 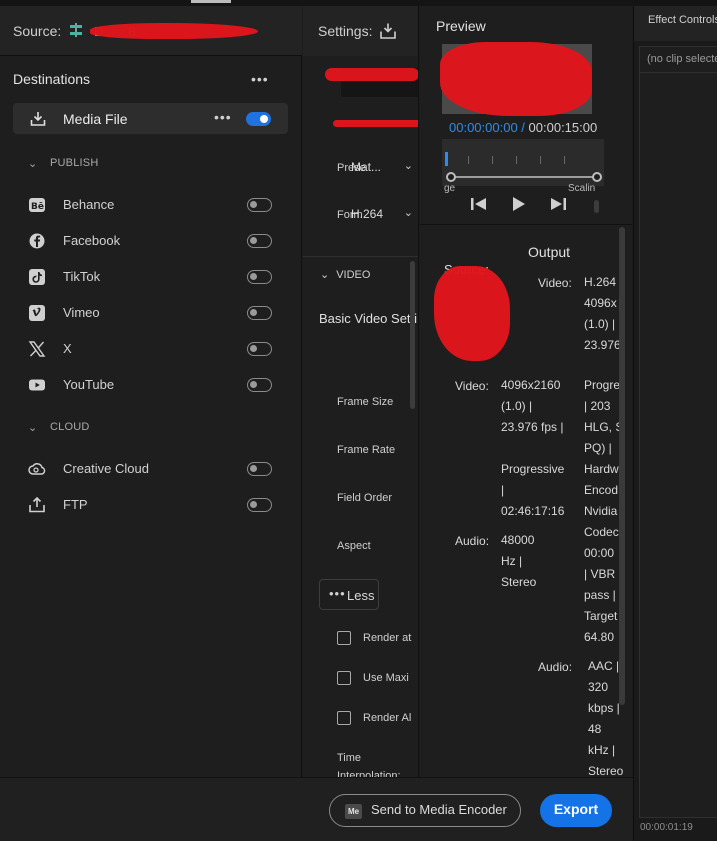 What do you see at coordinates (378, 167) in the screenshot?
I see `preset-select: Mat... ⌄` at bounding box center [378, 167].